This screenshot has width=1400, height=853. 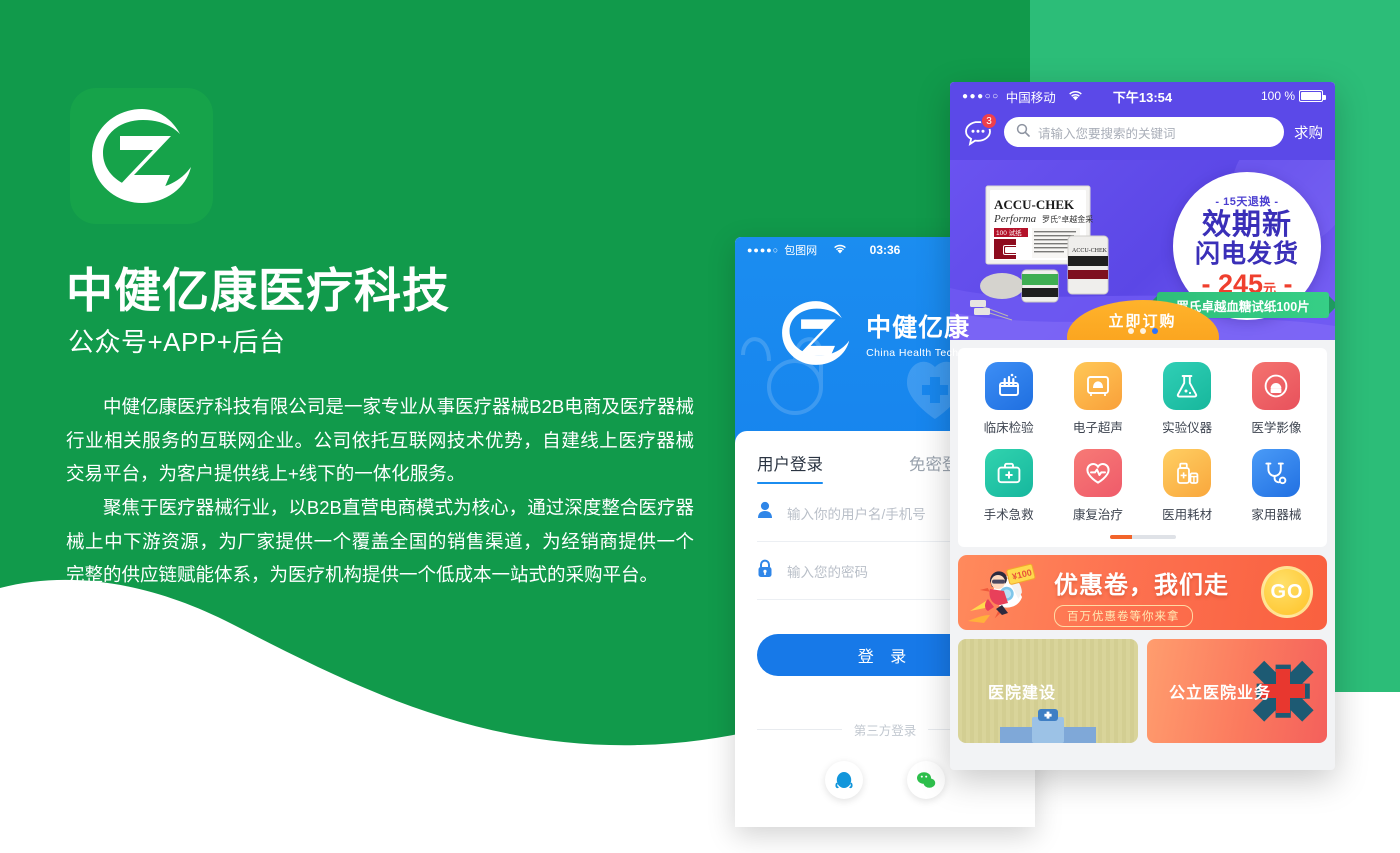 I want to click on battery-percent-label: 100 %, so click(x=1277, y=96).